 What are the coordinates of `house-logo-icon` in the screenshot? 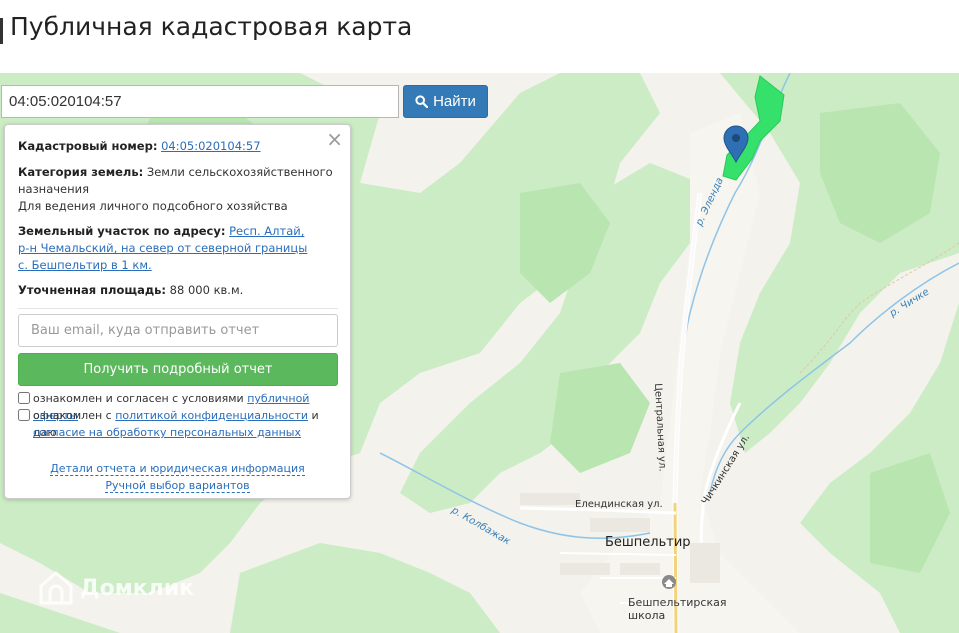 It's located at (56, 588).